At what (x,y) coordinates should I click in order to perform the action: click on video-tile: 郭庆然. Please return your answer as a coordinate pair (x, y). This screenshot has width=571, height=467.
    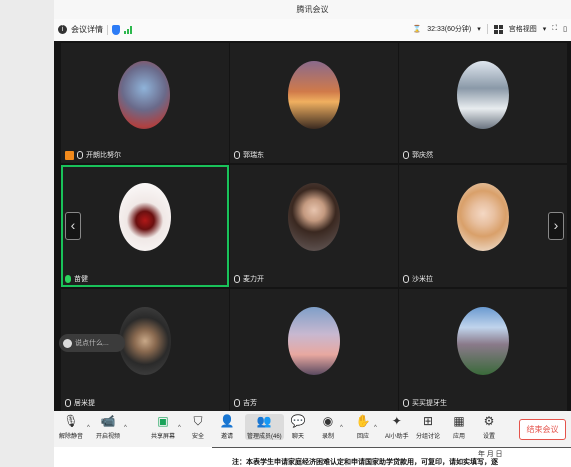
    Looking at the image, I should click on (483, 103).